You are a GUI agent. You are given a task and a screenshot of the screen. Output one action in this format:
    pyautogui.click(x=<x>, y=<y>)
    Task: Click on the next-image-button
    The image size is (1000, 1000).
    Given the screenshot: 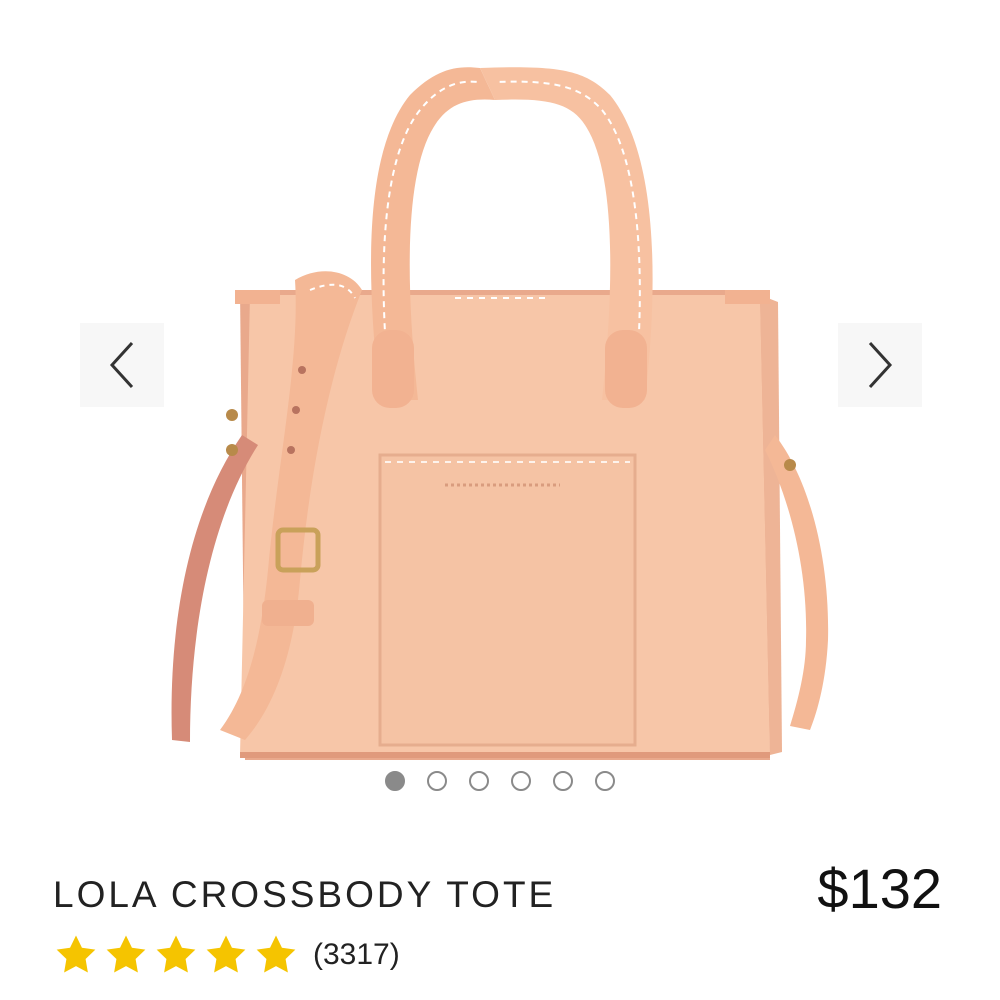 What is the action you would take?
    pyautogui.click(x=880, y=365)
    